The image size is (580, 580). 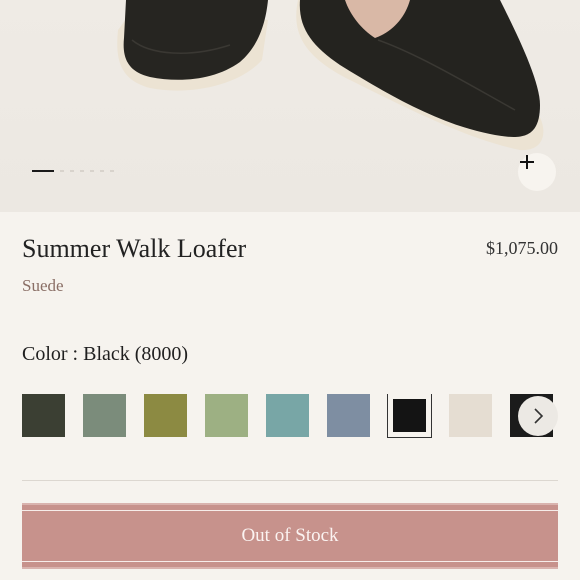 I want to click on out-of-stock-button: Out of Stock, so click(x=290, y=536).